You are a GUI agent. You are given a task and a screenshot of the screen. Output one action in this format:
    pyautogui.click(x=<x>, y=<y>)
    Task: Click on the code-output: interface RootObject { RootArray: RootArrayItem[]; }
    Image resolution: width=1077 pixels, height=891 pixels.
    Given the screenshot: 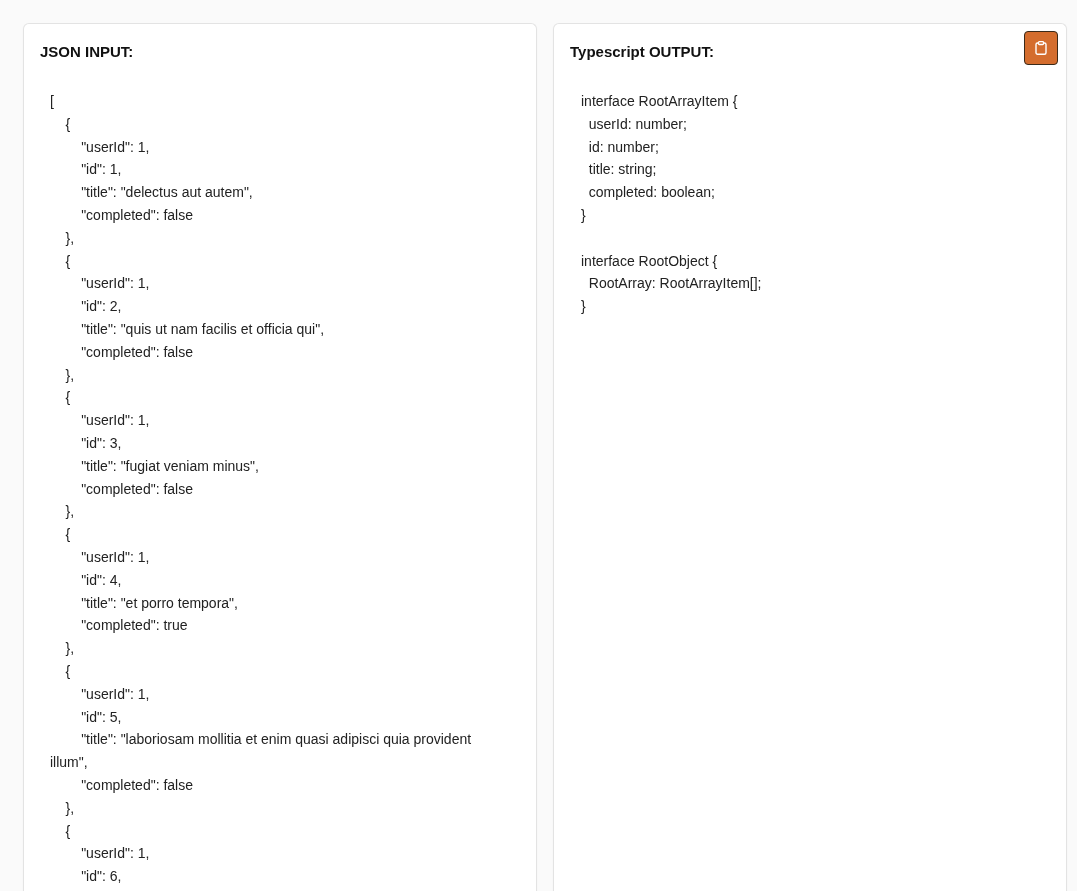 What is the action you would take?
    pyautogui.click(x=671, y=284)
    